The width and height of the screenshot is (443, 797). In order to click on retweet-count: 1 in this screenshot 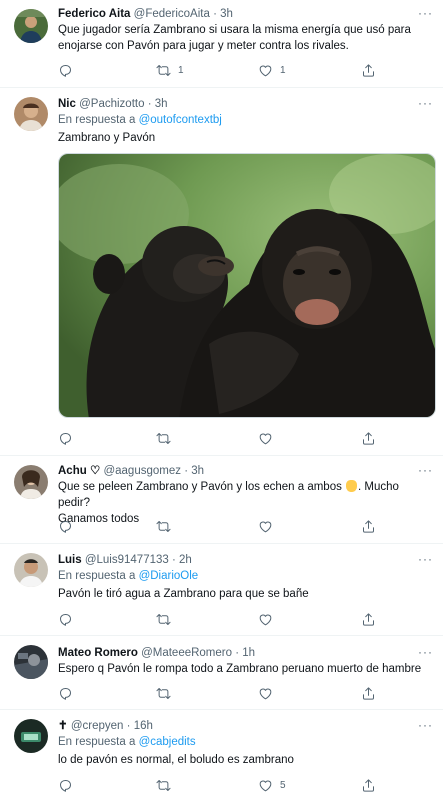, I will do `click(181, 70)`.